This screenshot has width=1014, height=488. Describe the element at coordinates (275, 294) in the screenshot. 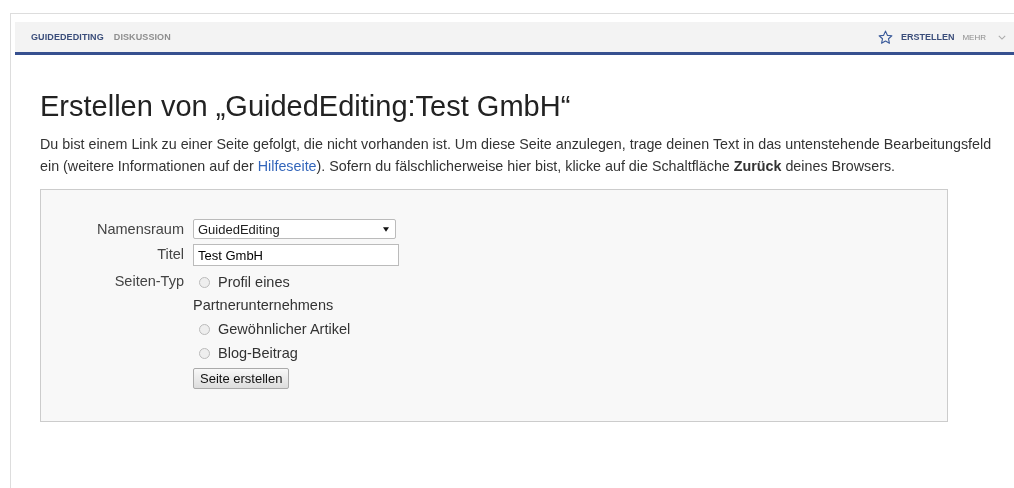

I see `radio-label: Profil eines Partnerunternehmens` at that location.